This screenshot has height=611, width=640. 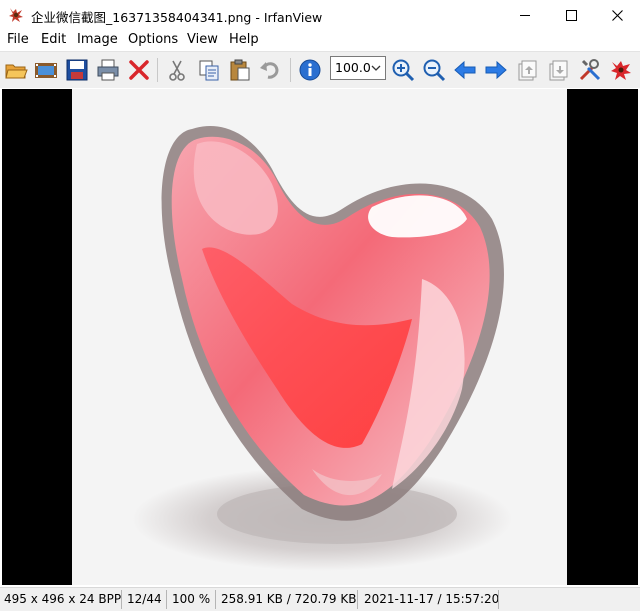 I want to click on status-index: 12/44, so click(x=144, y=599).